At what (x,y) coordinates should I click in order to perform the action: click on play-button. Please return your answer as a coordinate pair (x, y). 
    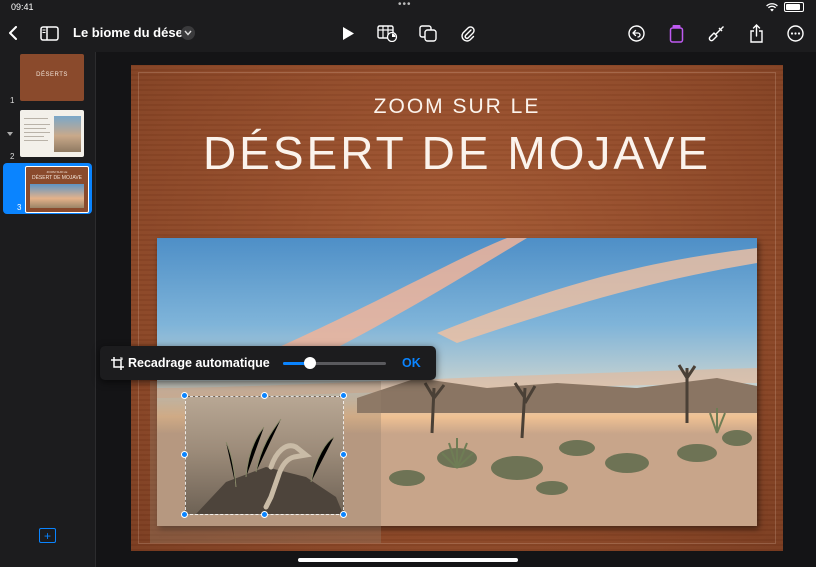
    Looking at the image, I should click on (348, 33).